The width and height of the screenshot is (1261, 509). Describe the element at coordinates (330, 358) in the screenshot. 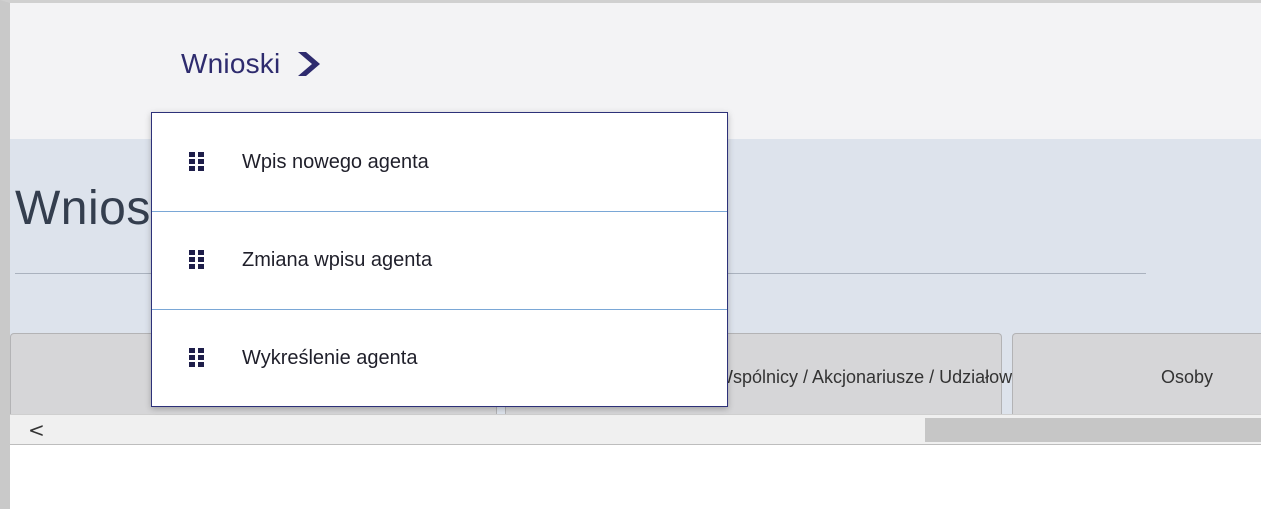

I see `menu-item-label: Wykreślenie agenta` at that location.